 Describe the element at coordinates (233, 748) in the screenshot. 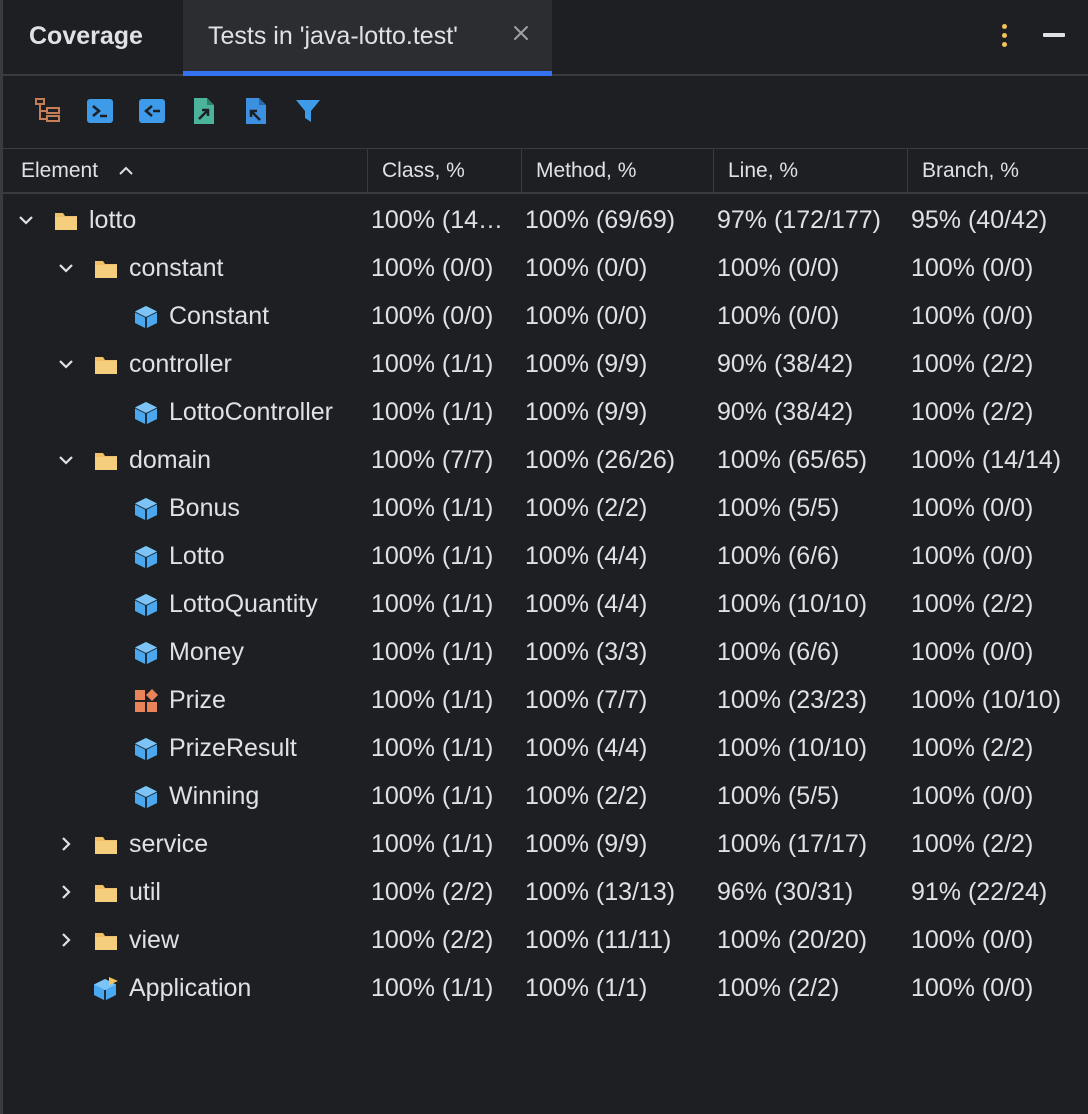

I see `element-name: PrizeResult` at that location.